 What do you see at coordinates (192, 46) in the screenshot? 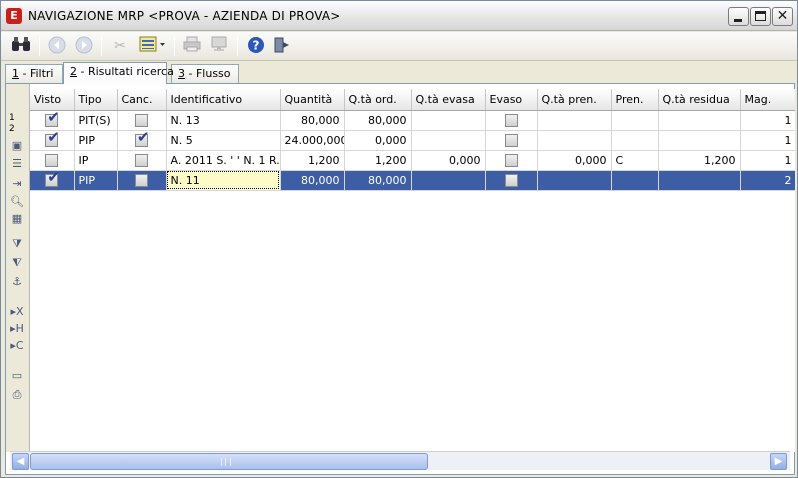
I see `print-button` at bounding box center [192, 46].